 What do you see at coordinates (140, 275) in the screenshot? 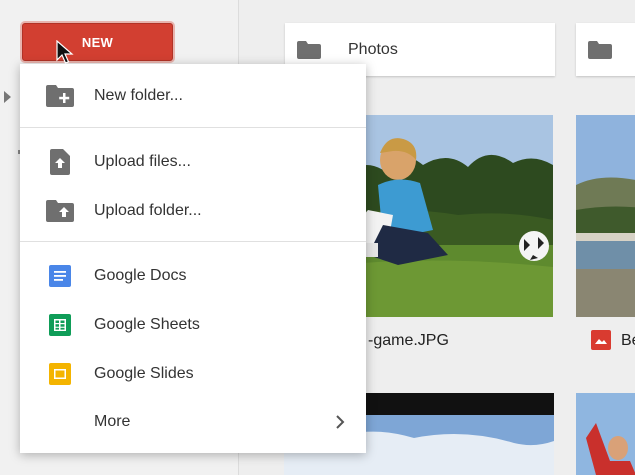
I see `menu-item-label: Google Docs` at bounding box center [140, 275].